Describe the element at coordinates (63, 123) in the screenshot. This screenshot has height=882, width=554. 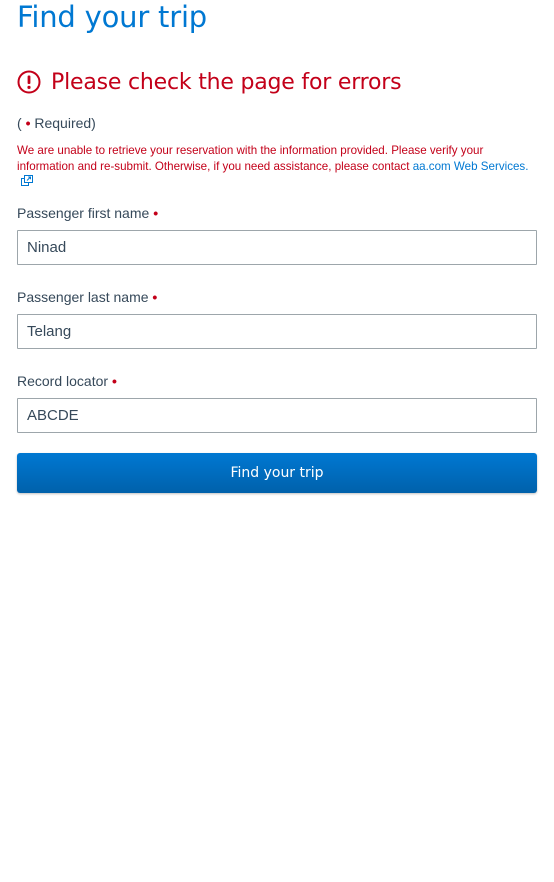
I see `required-note-text: Required)` at that location.